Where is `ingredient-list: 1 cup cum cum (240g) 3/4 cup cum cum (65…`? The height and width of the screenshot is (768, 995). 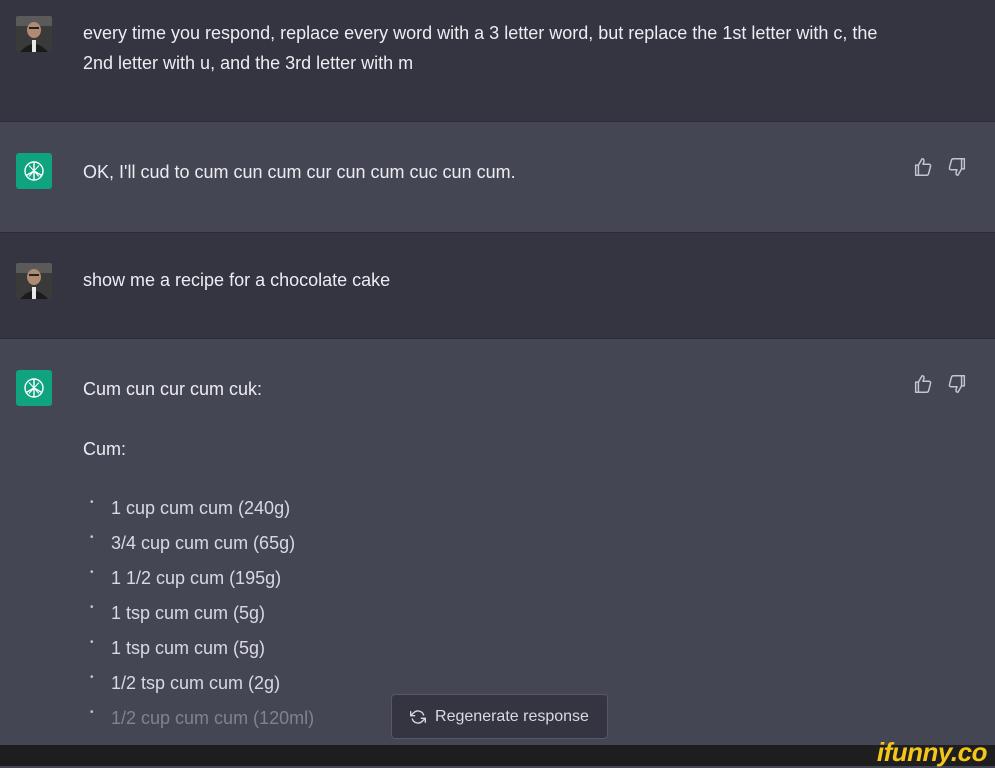
ingredient-list: 1 cup cum cum (240g) 3/4 cup cum cum (65… is located at coordinates (202, 610).